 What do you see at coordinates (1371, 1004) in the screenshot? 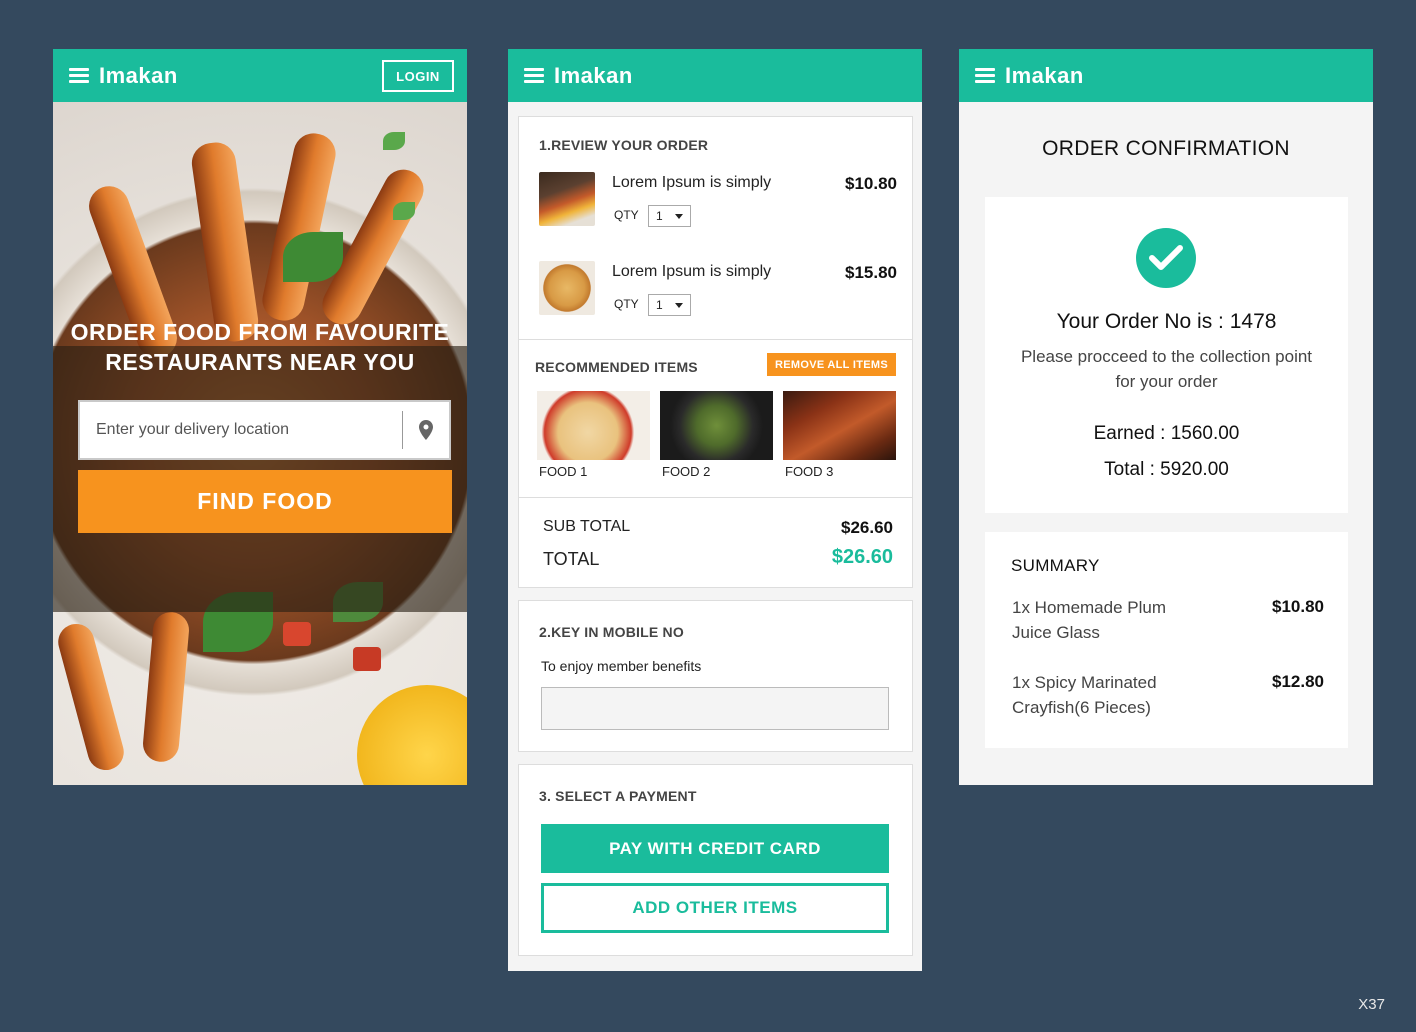
I see `artboard-code: X37` at bounding box center [1371, 1004].